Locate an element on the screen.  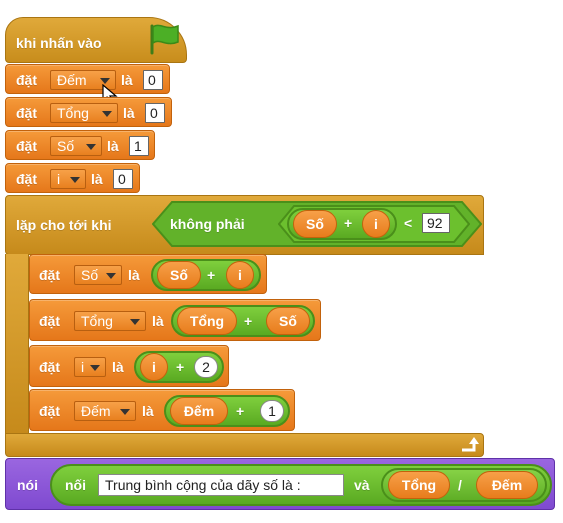
loop-arrow-icon is located at coordinates (470, 444).